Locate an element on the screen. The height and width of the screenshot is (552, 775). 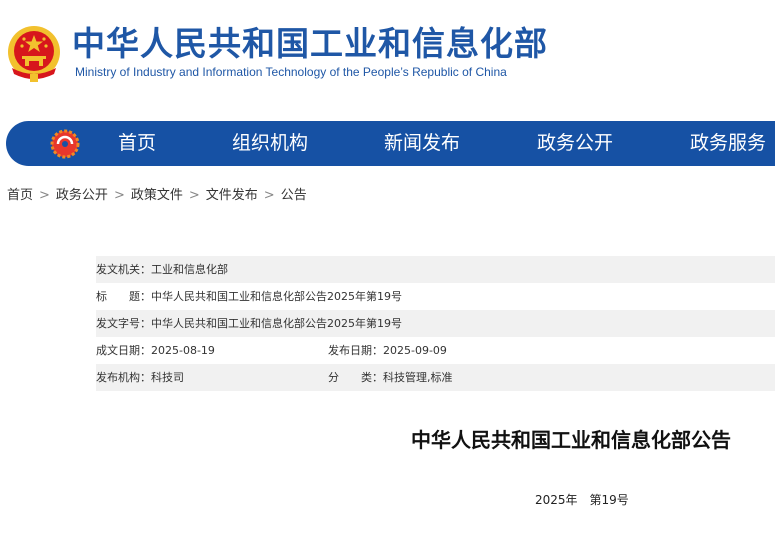
info-row-doc-number: 发文字号：中华人民共和国工业和信息化部公告2025年第19号 is located at coordinates (435, 323).